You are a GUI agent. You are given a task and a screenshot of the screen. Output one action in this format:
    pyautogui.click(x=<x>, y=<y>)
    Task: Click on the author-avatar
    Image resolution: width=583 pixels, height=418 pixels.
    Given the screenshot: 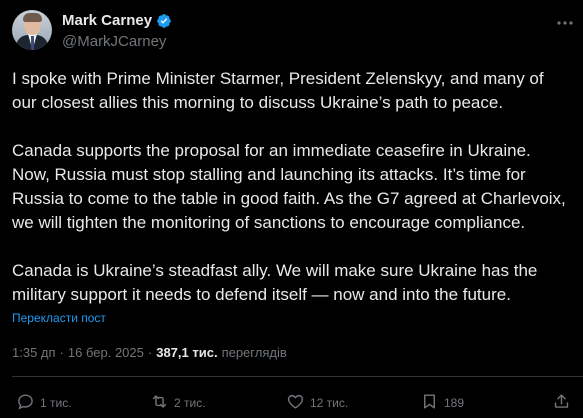 What is the action you would take?
    pyautogui.click(x=32, y=30)
    